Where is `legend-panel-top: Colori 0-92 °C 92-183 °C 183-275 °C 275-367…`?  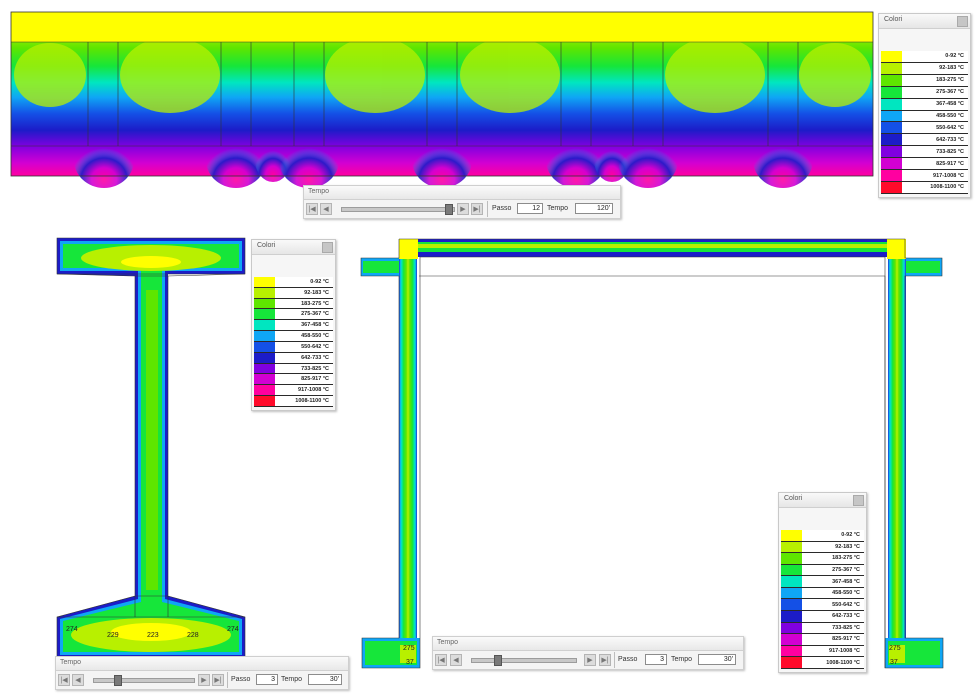 legend-panel-top: Colori 0-92 °C 92-183 °C 183-275 °C 275-367… is located at coordinates (924, 105).